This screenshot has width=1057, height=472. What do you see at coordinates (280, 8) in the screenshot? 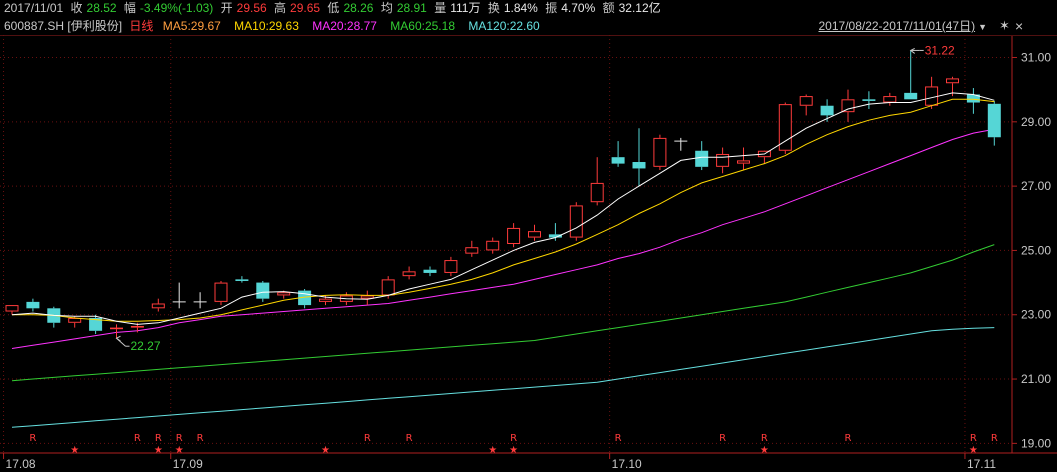
I see `high-label: 高` at bounding box center [280, 8].